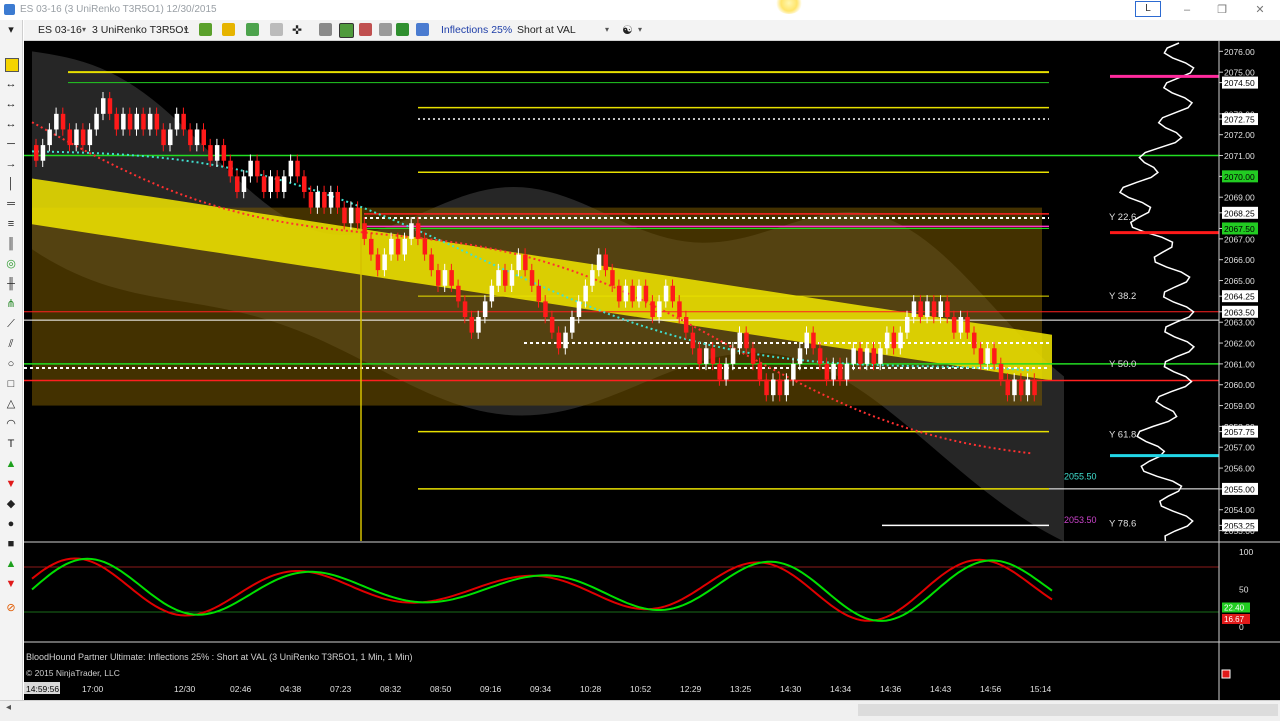 The image size is (1280, 721). Describe the element at coordinates (691, 689) in the screenshot. I see `time-axis-label: 12:29` at that location.